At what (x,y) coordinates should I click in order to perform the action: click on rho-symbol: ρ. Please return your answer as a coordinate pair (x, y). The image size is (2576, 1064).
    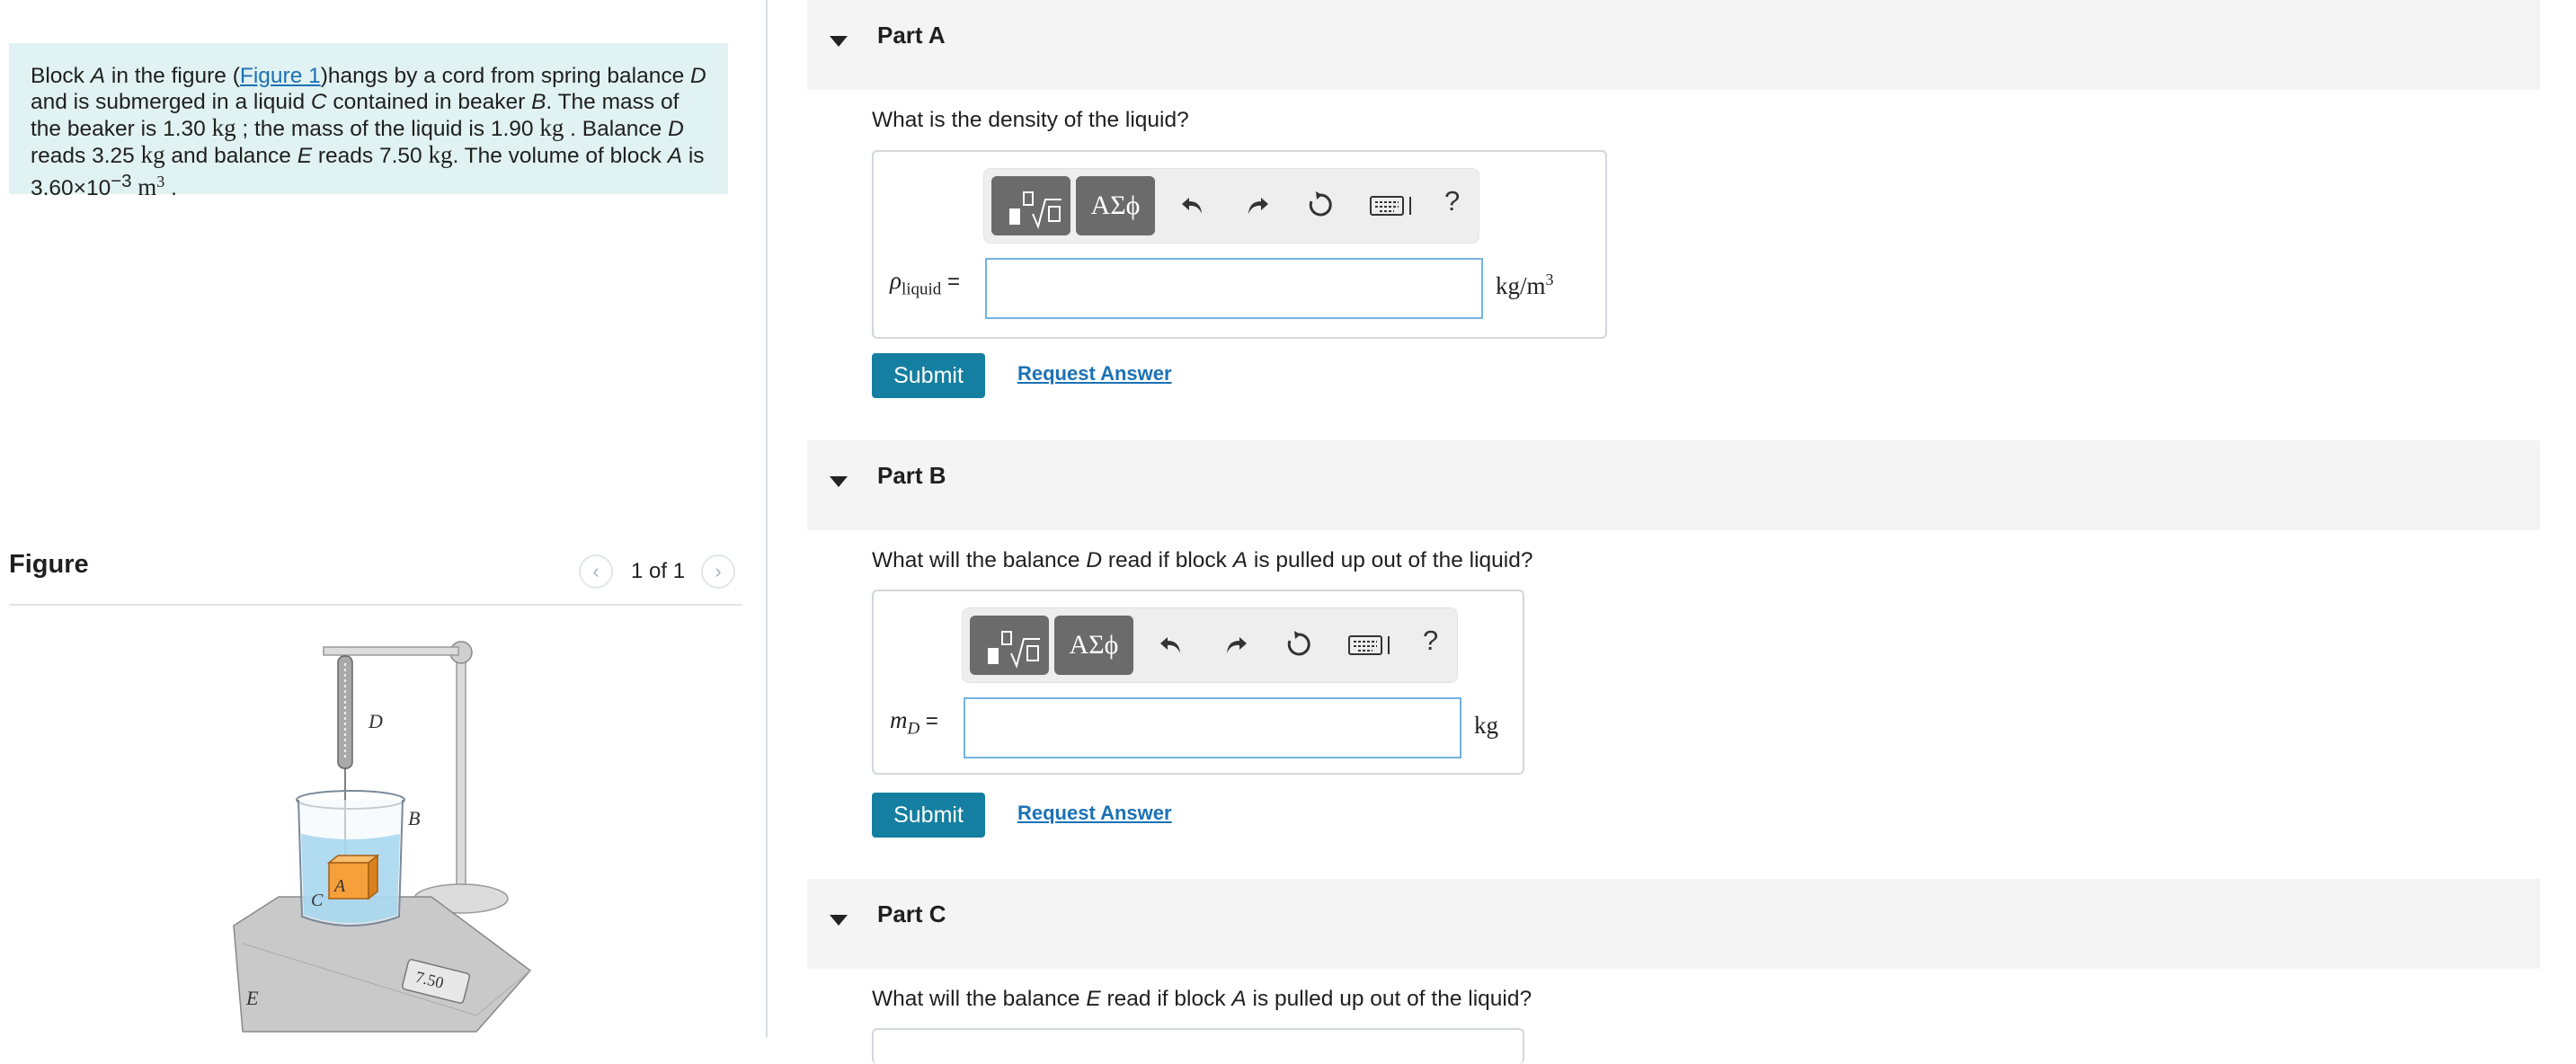
    Looking at the image, I should click on (896, 280).